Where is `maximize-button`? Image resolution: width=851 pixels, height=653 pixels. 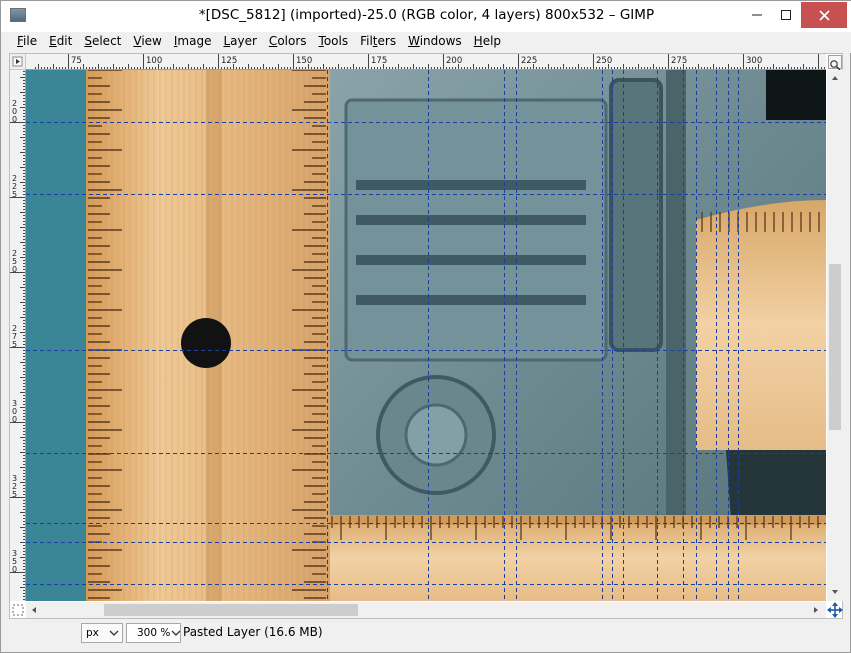 maximize-button is located at coordinates (786, 15).